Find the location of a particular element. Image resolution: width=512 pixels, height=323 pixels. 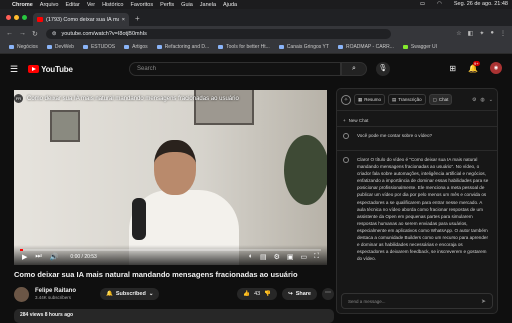

autoplay-toggle-icon: ◐ is located at coordinates (251, 257).